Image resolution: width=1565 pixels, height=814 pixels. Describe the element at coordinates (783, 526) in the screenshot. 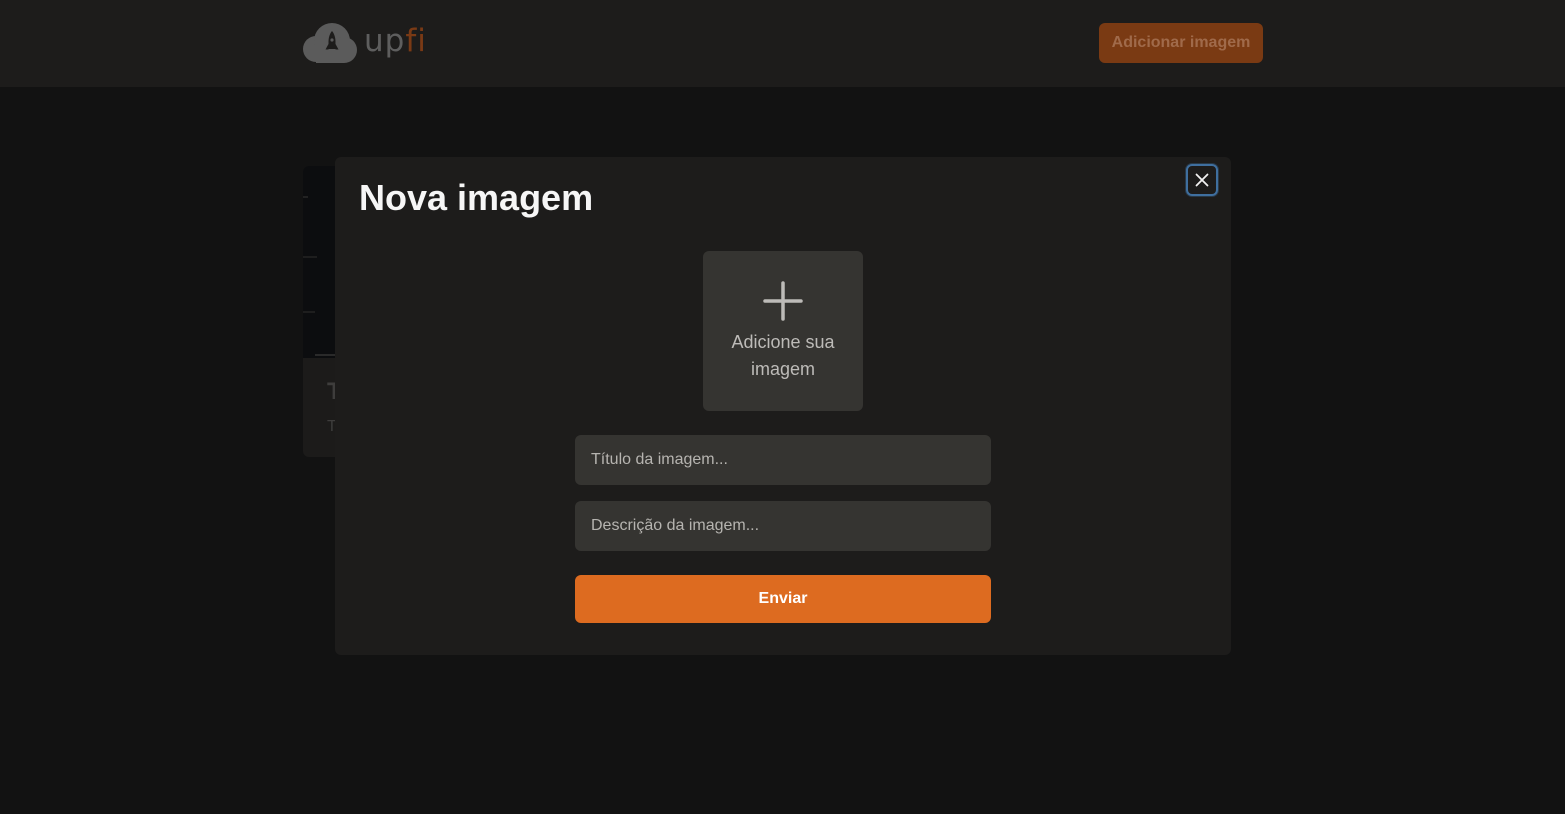

I see `image-description-input` at that location.